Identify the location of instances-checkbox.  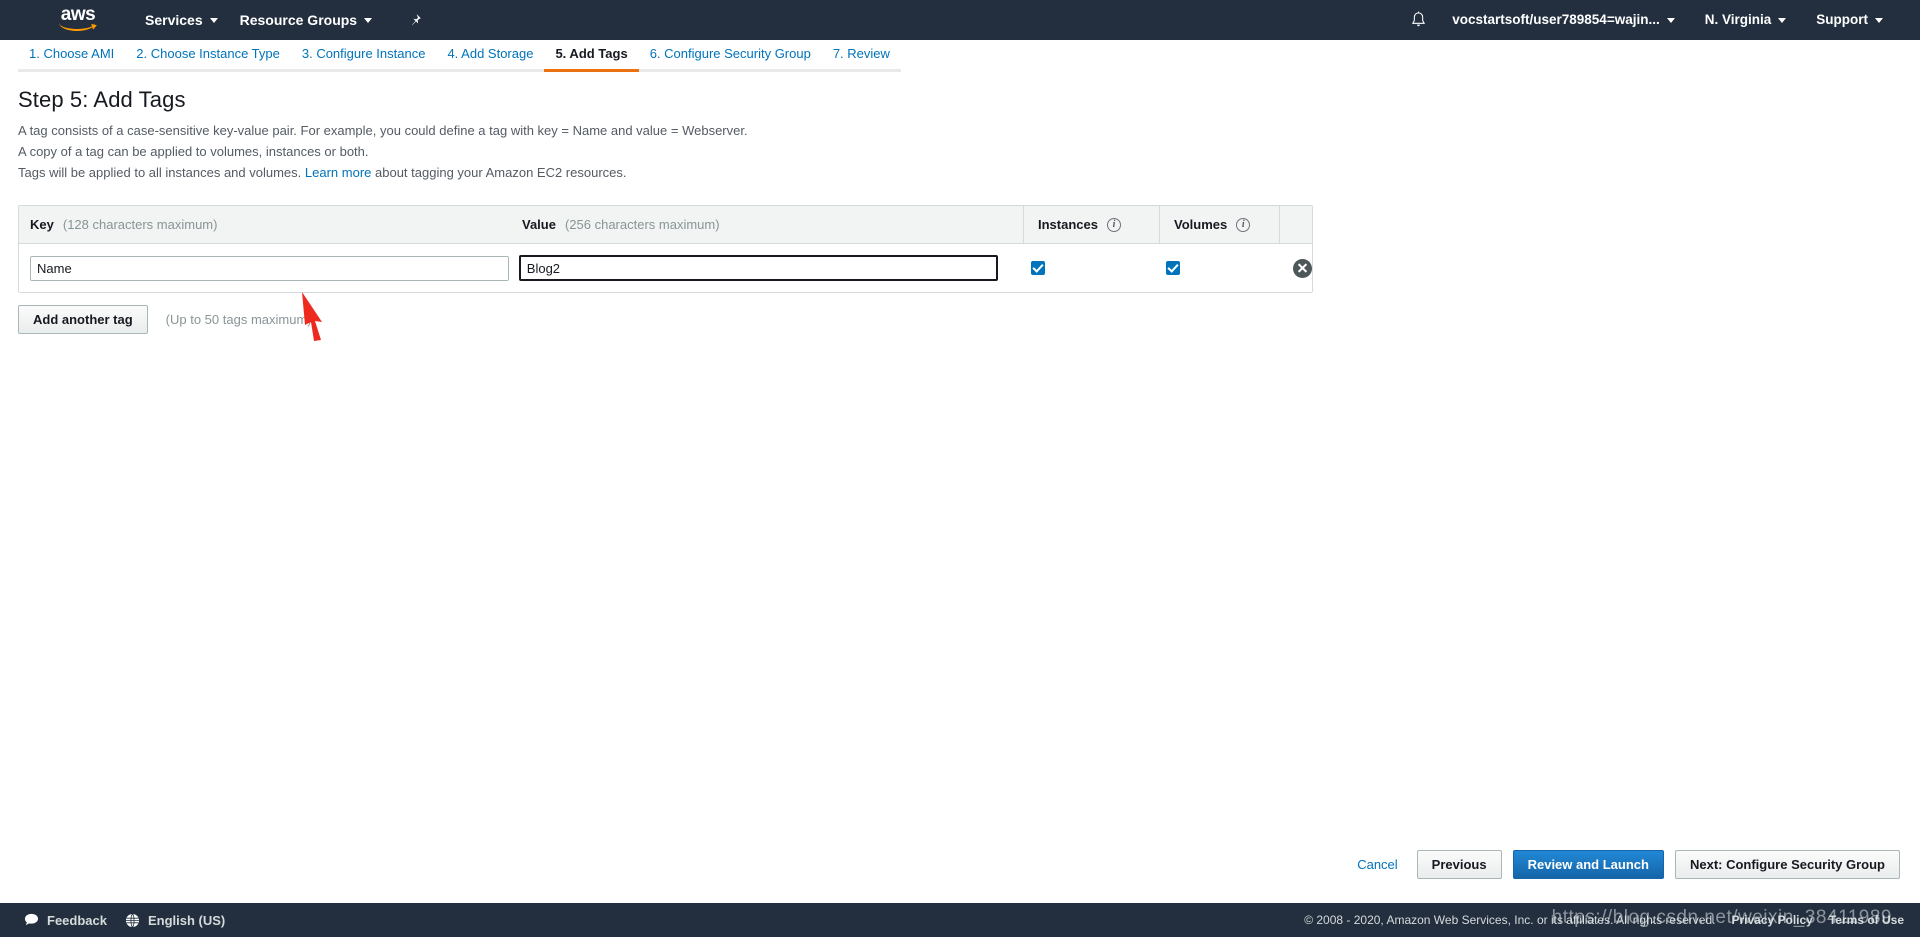
(1037, 268).